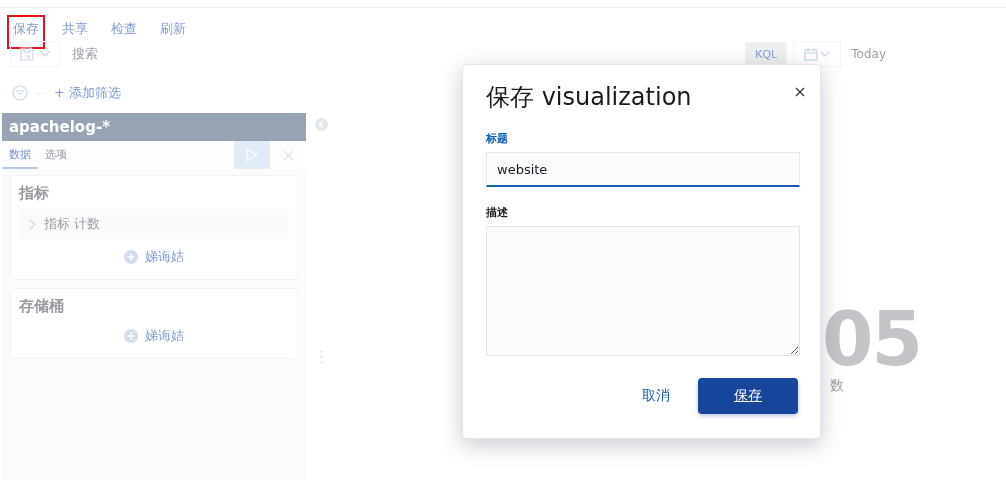  I want to click on collapse-icon, so click(321, 124).